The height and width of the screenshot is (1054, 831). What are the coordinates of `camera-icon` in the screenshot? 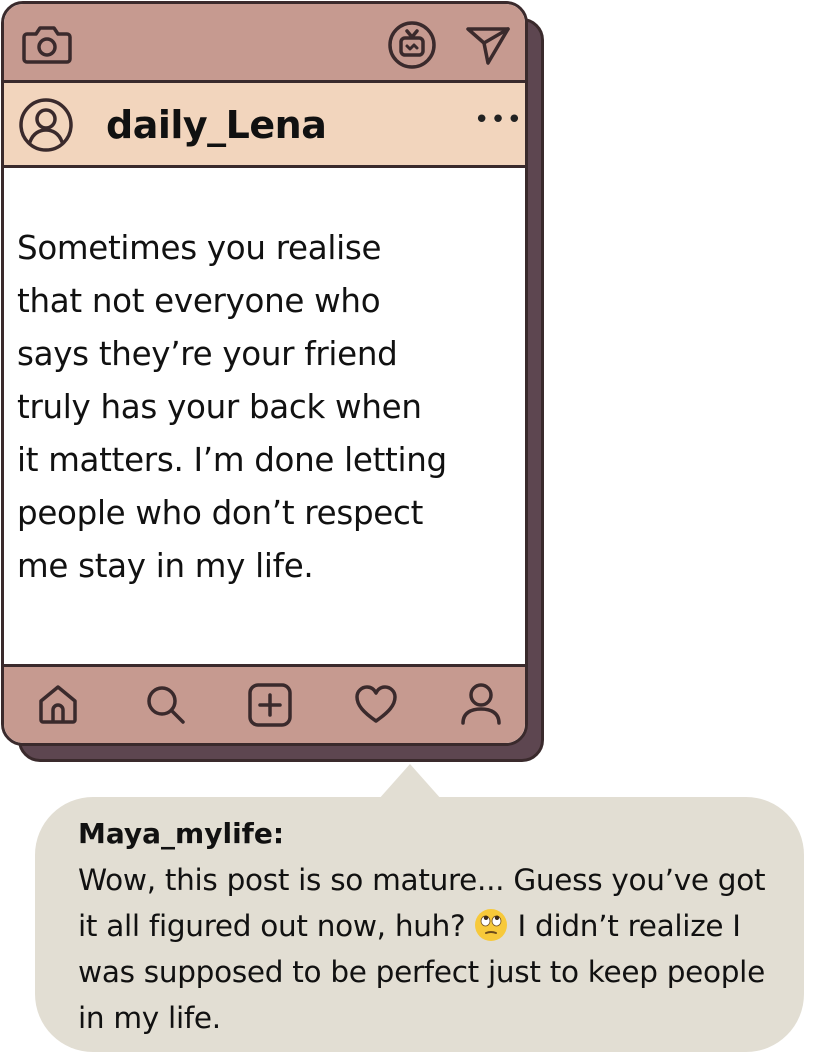 It's located at (47, 44).